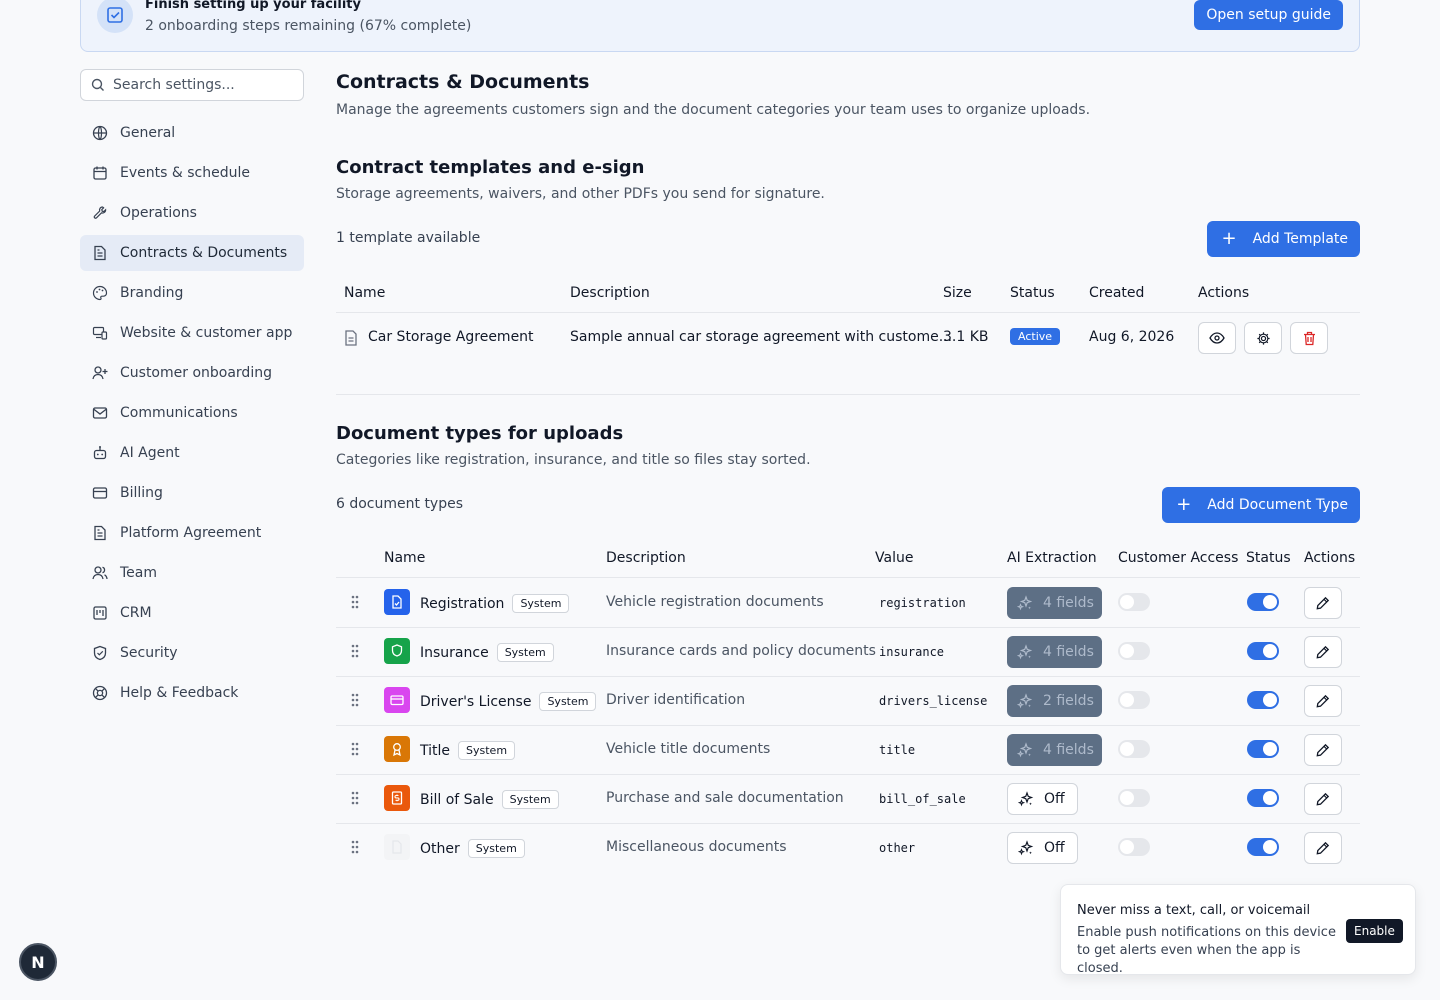 The image size is (1440, 1000). What do you see at coordinates (1035, 336) in the screenshot?
I see `status-badge: Active` at bounding box center [1035, 336].